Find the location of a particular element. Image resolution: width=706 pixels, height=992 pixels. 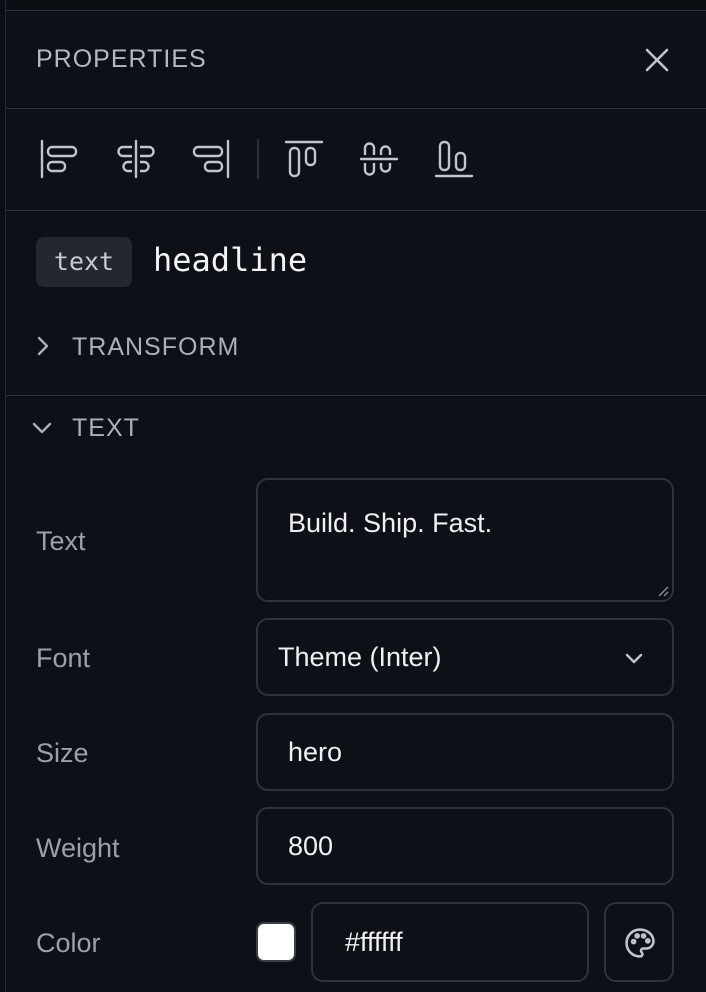

align-left-icon is located at coordinates (59, 159).